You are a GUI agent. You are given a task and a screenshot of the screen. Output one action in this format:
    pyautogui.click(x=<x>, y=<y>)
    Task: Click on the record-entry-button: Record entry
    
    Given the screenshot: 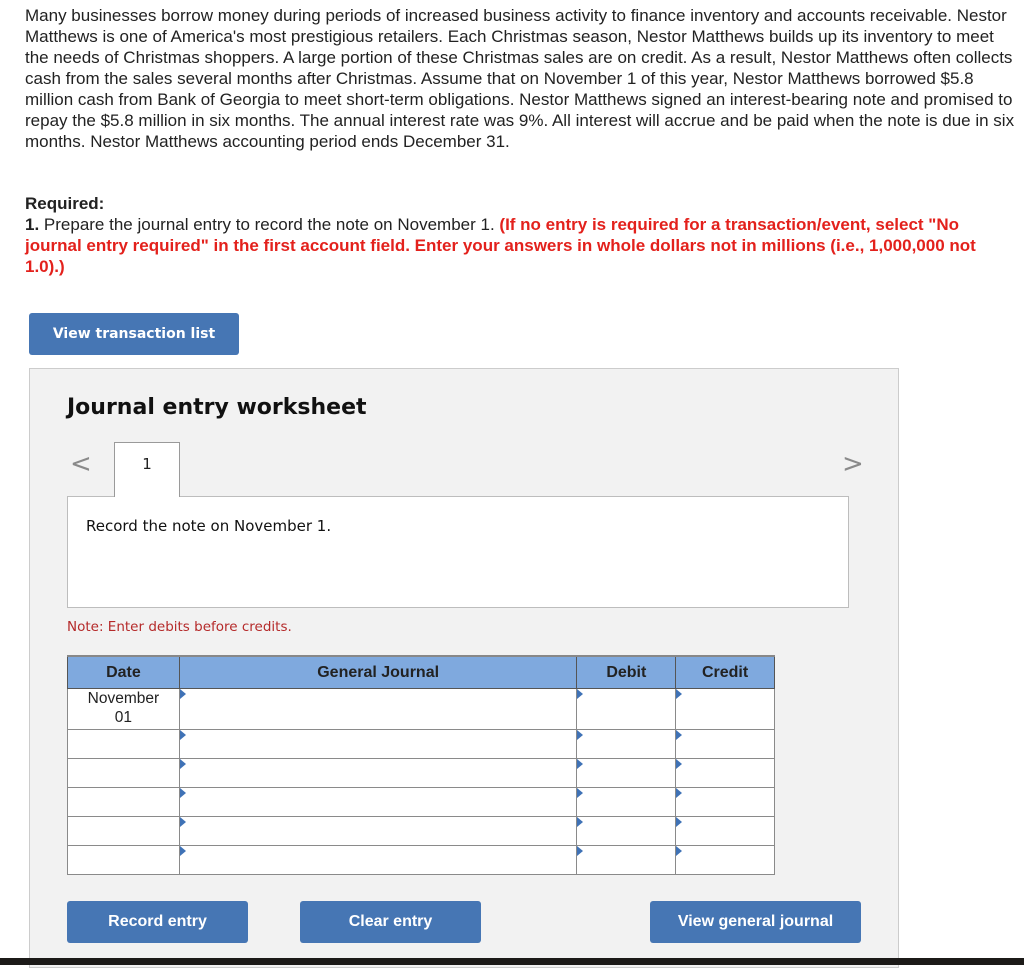 What is the action you would take?
    pyautogui.click(x=157, y=922)
    